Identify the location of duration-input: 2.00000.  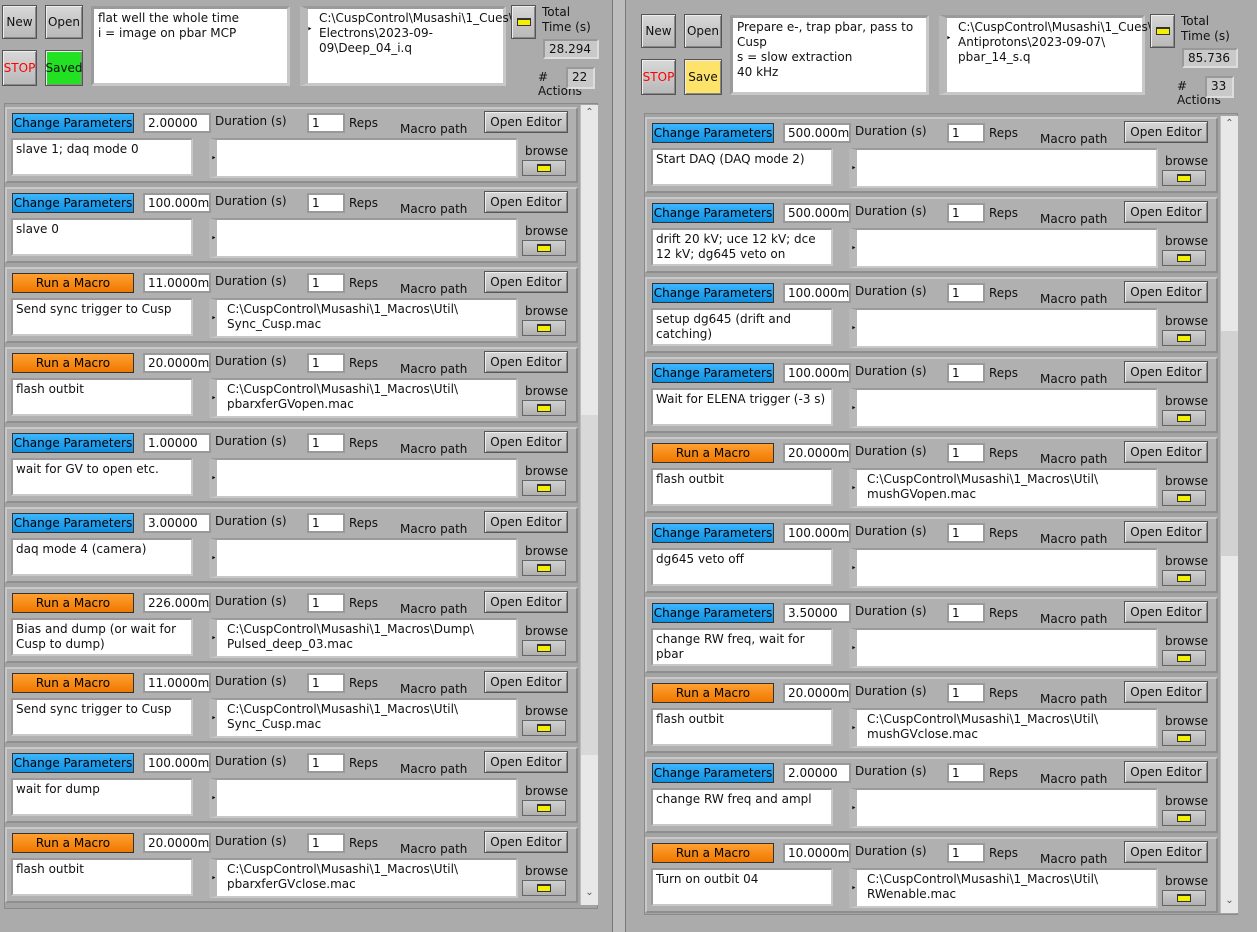
(817, 773).